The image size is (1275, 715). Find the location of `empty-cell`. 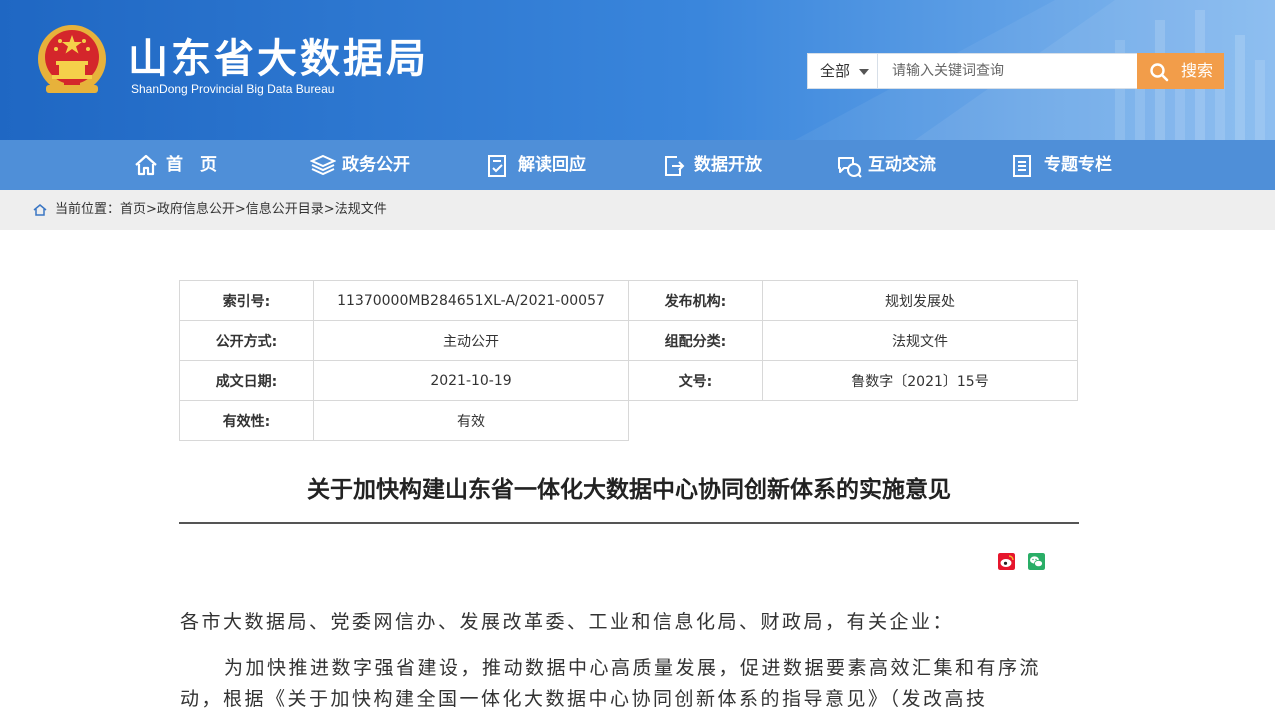

empty-cell is located at coordinates (853, 421).